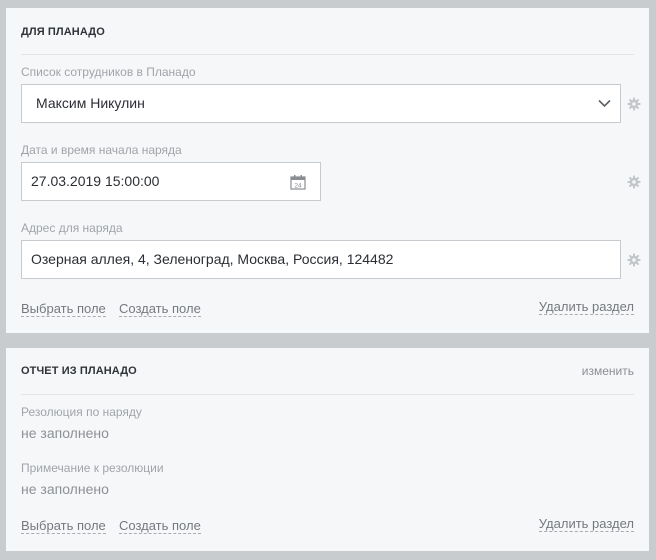 The image size is (656, 560). What do you see at coordinates (79, 371) in the screenshot?
I see `section-title: ОТЧЕТ ИЗ ПЛАНАДО` at bounding box center [79, 371].